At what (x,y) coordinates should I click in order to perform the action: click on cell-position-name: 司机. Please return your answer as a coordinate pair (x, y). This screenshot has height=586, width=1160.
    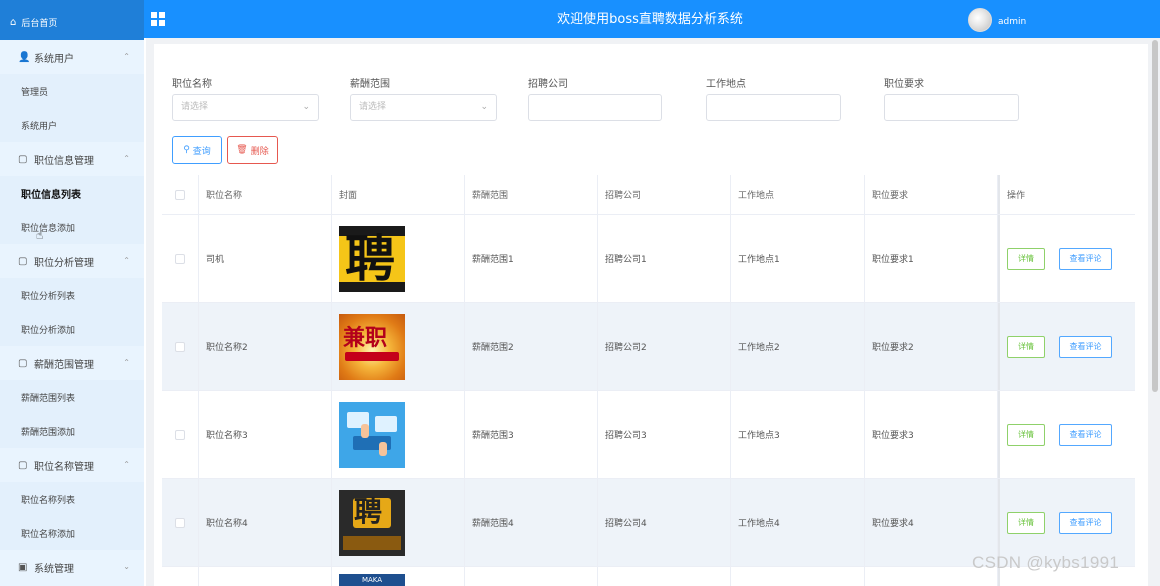
    Looking at the image, I should click on (265, 258).